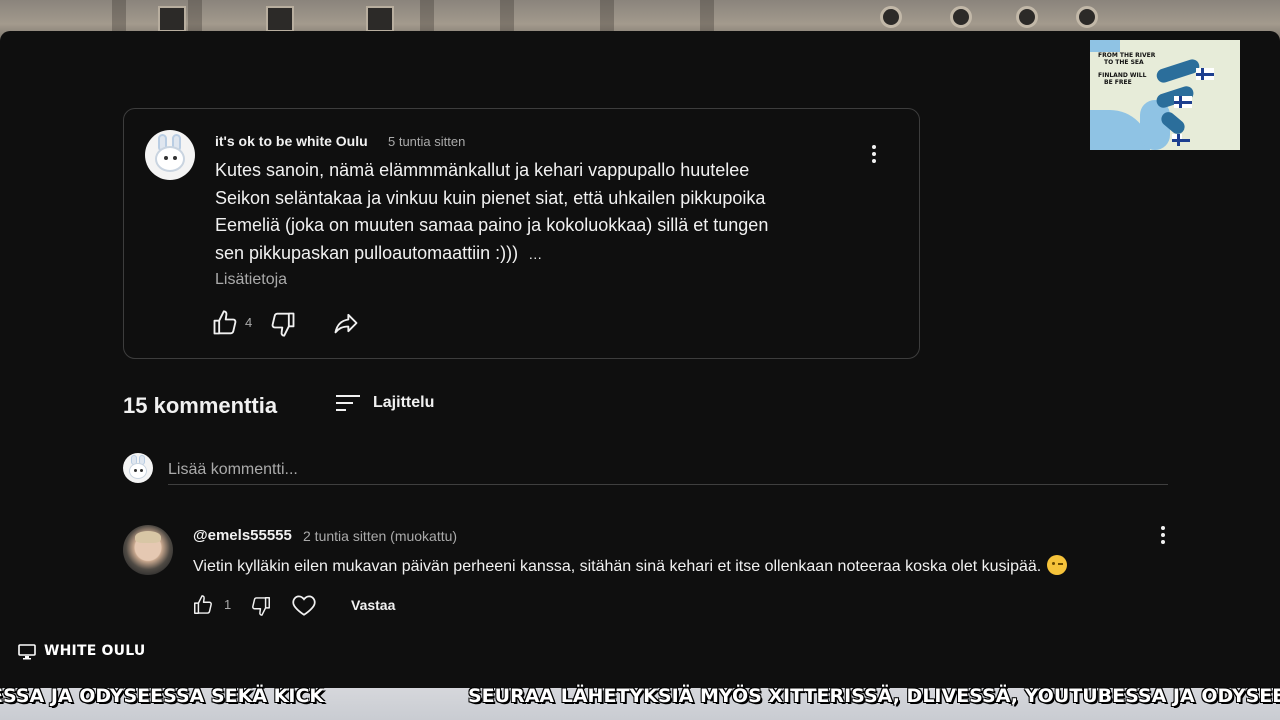 The width and height of the screenshot is (1280, 720). What do you see at coordinates (1057, 565) in the screenshot?
I see `wink-emoji-icon` at bounding box center [1057, 565].